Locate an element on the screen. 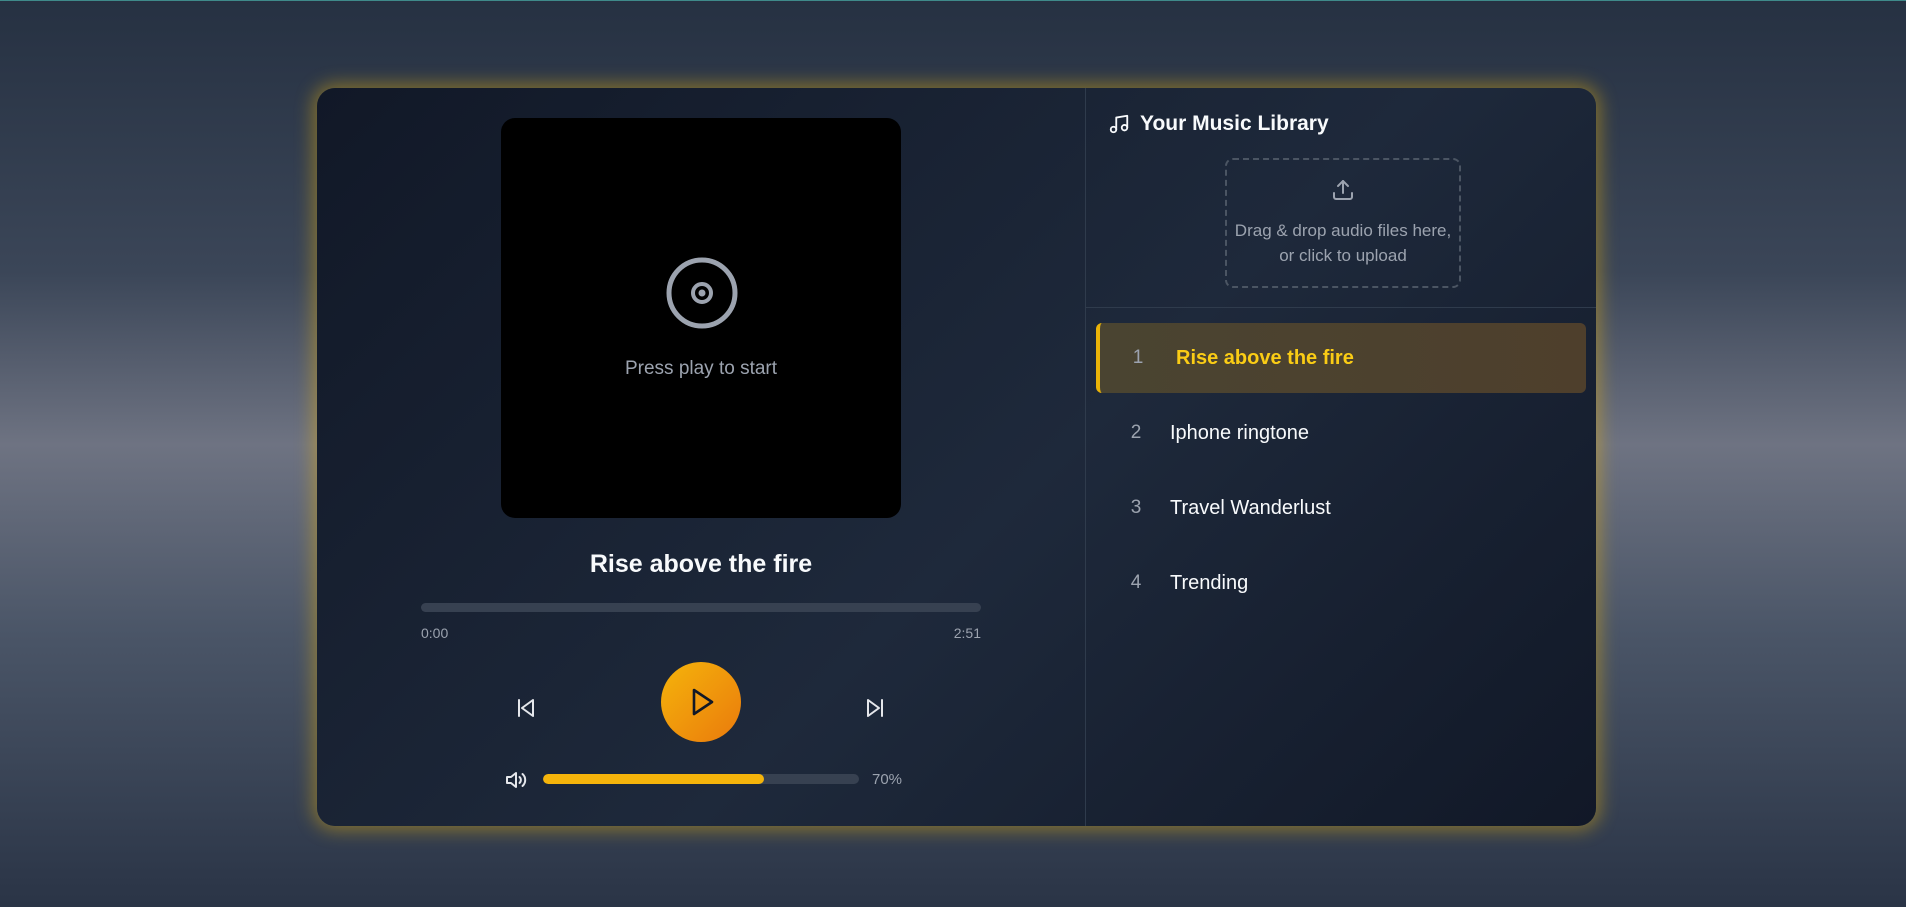 The height and width of the screenshot is (907, 1906). volume-slider-fill is located at coordinates (654, 779).